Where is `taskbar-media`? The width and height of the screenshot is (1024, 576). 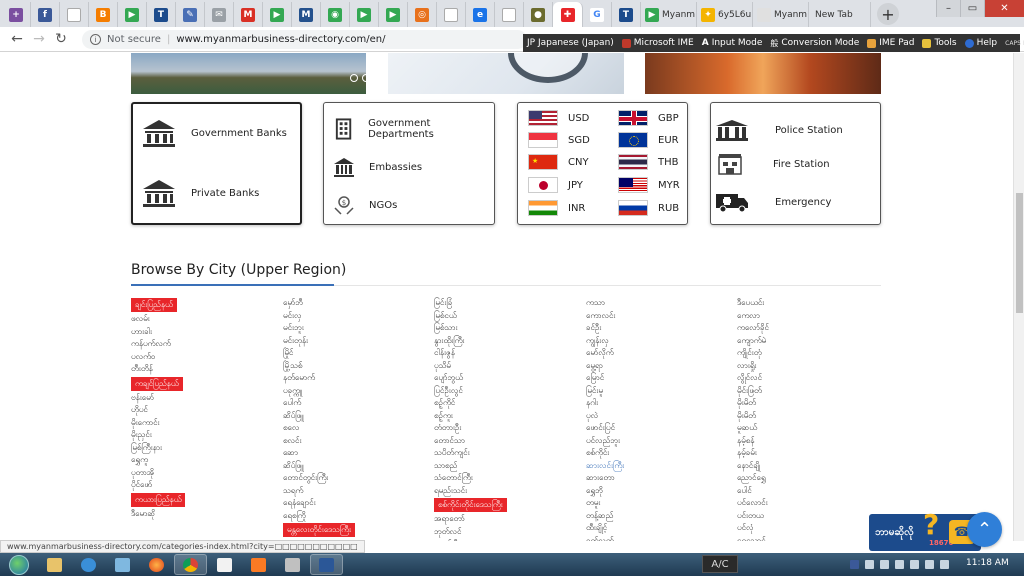
taskbar-media is located at coordinates (88, 564).